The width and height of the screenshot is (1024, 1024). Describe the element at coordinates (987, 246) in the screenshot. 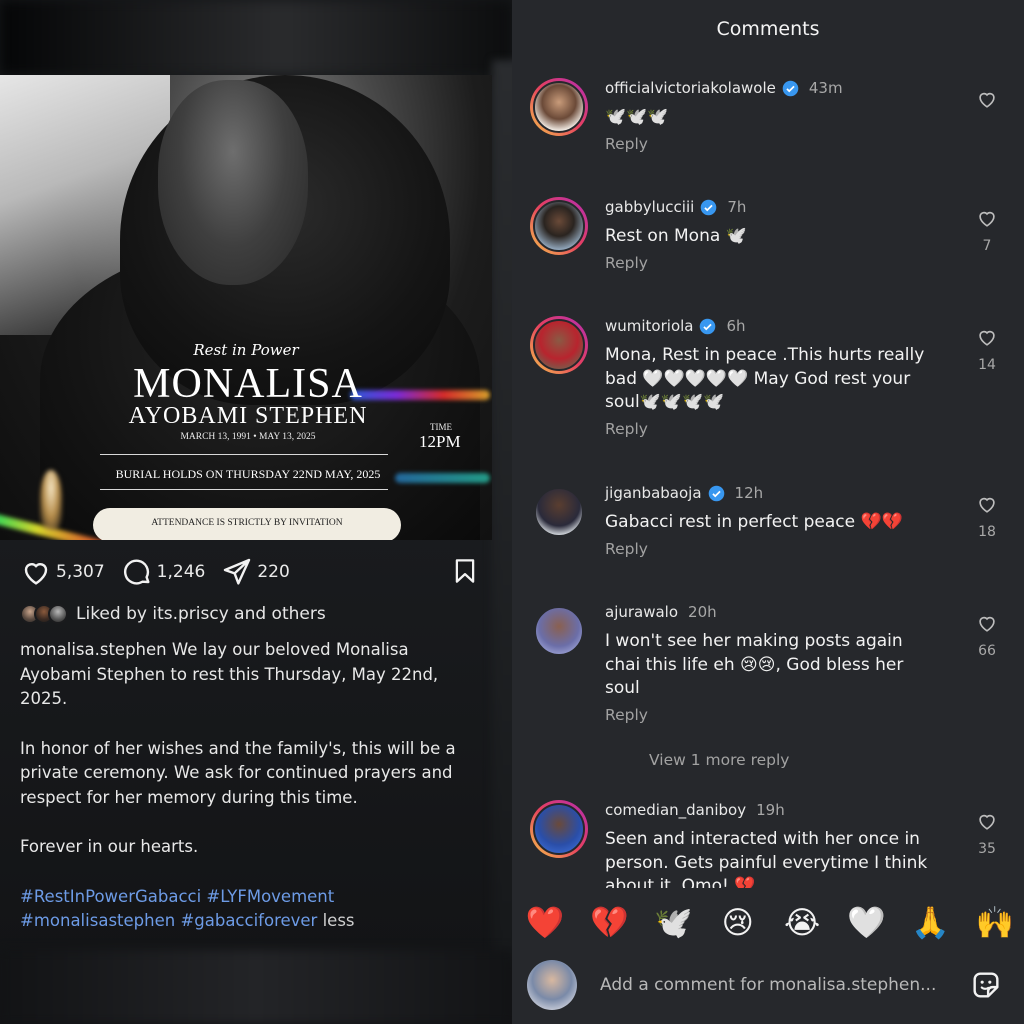

I see `comment-like-count: 7` at that location.